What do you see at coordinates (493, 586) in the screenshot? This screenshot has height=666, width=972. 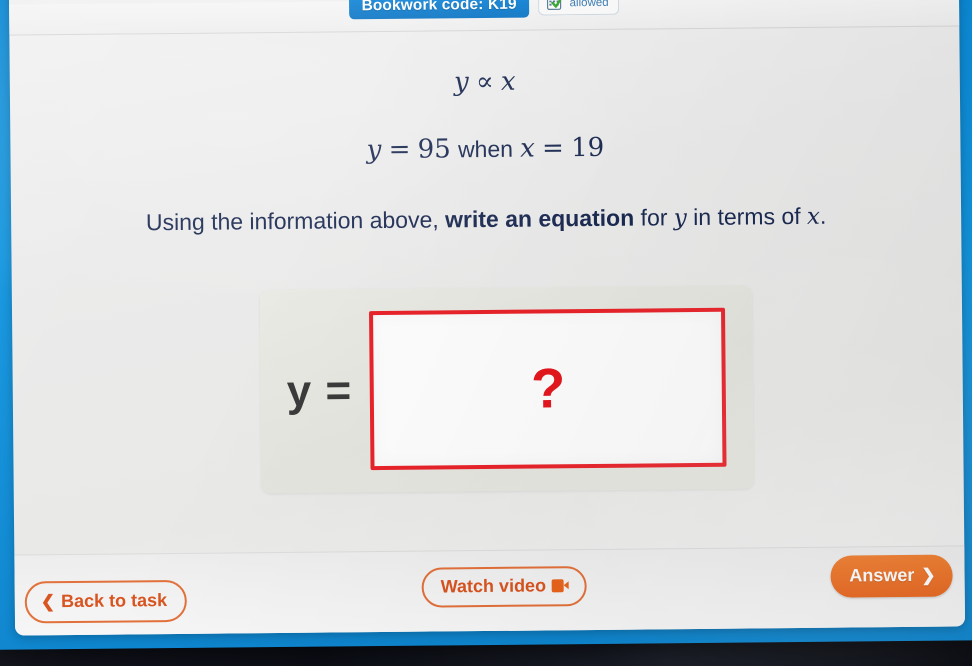 I see `watch-video-label: Watch video` at bounding box center [493, 586].